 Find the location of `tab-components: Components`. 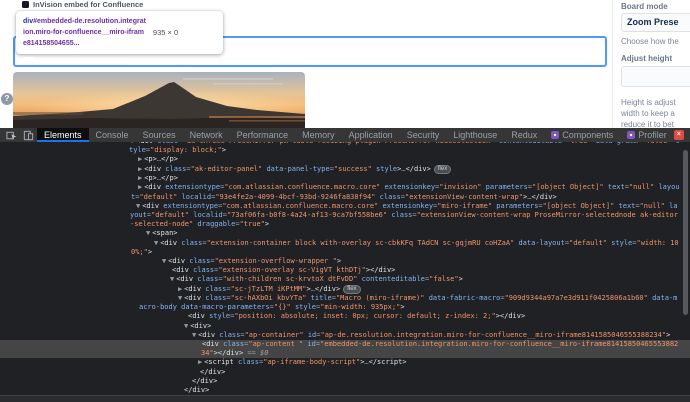

tab-components: Components is located at coordinates (582, 135).